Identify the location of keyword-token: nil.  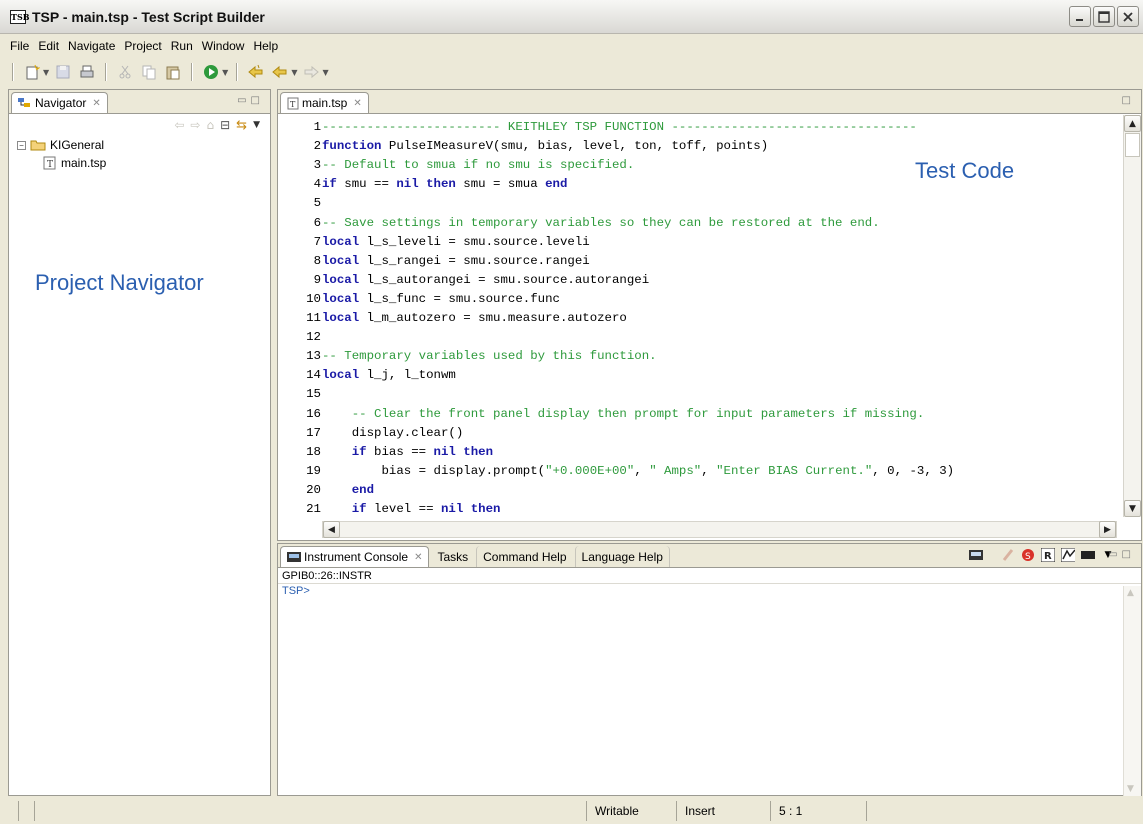
(444, 451).